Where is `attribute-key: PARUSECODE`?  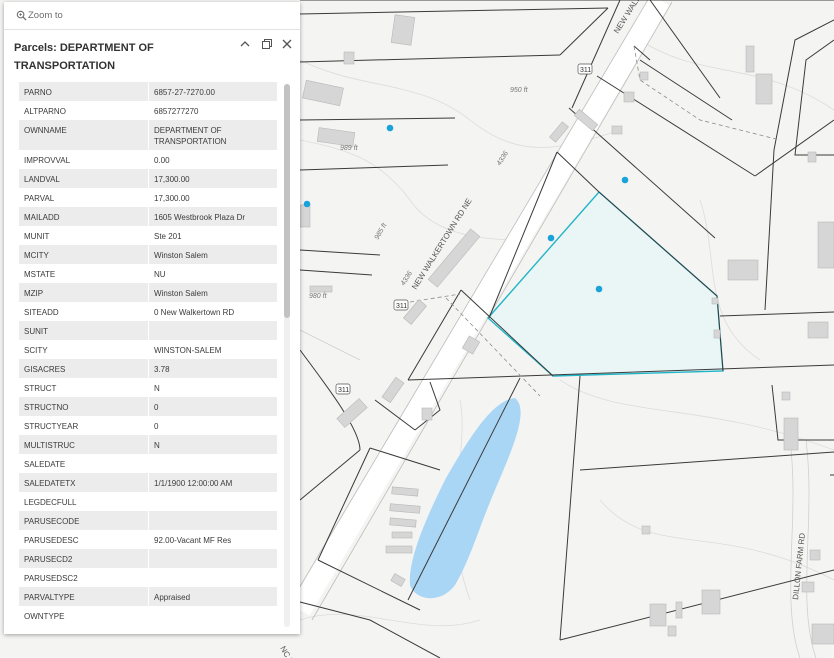
attribute-key: PARUSECODE is located at coordinates (84, 520).